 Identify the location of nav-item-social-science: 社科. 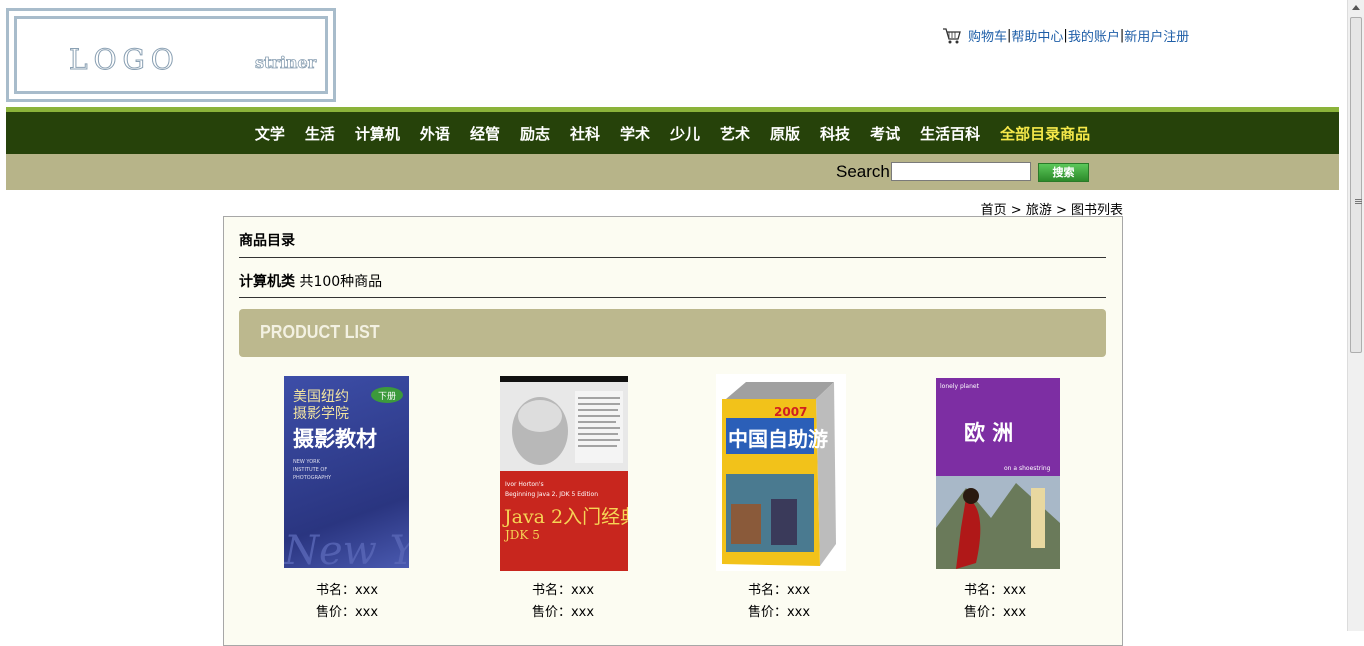
(585, 133).